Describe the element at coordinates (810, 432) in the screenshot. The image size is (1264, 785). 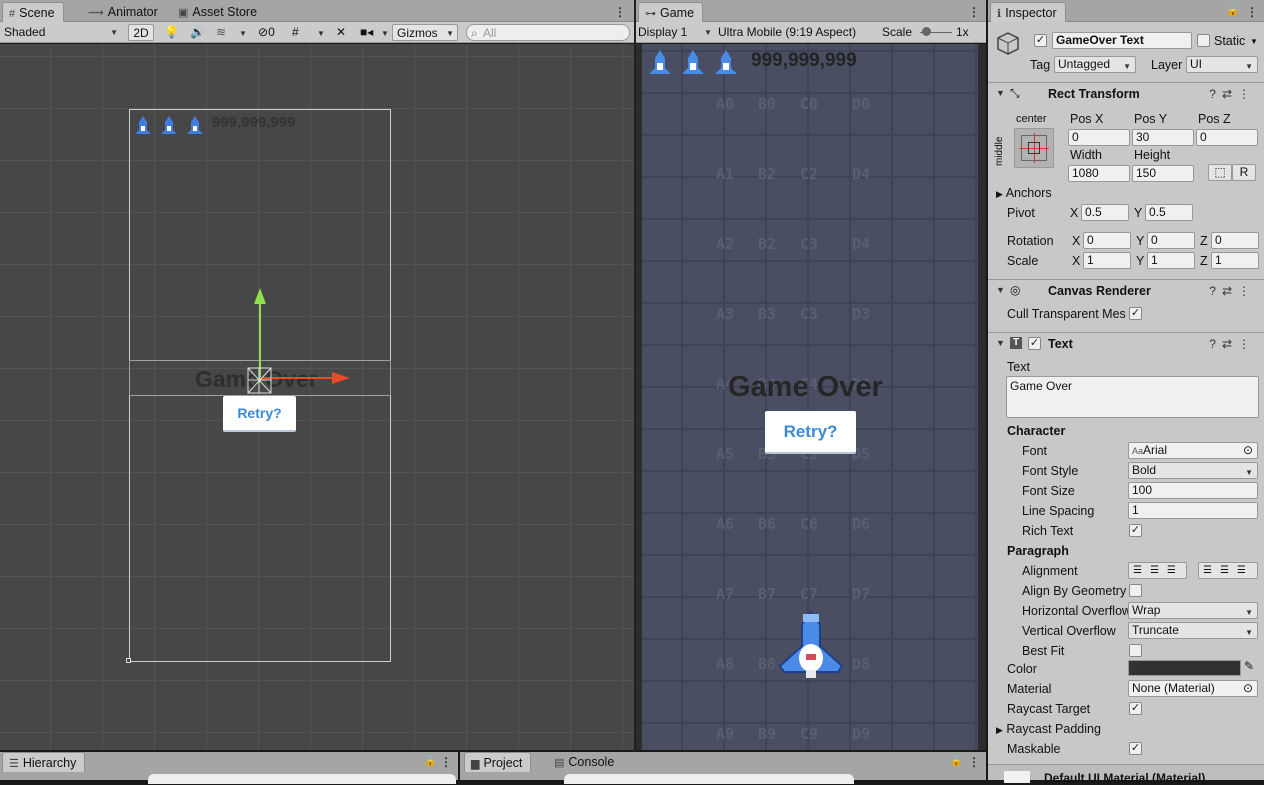
I see `retry-button: Retry?` at that location.